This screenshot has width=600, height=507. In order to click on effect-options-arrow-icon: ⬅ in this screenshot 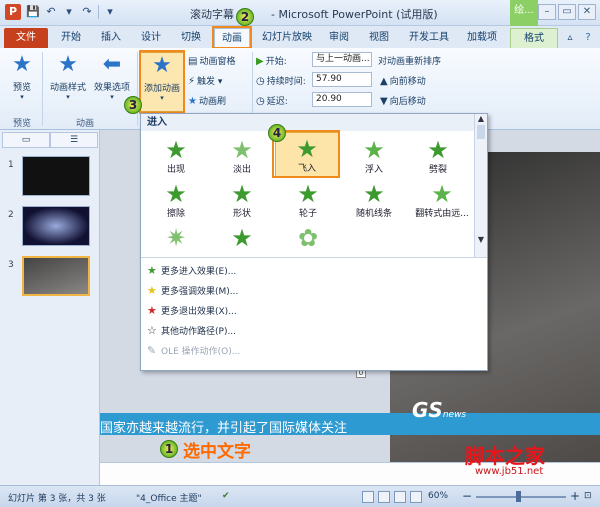, I will do `click(112, 64)`.